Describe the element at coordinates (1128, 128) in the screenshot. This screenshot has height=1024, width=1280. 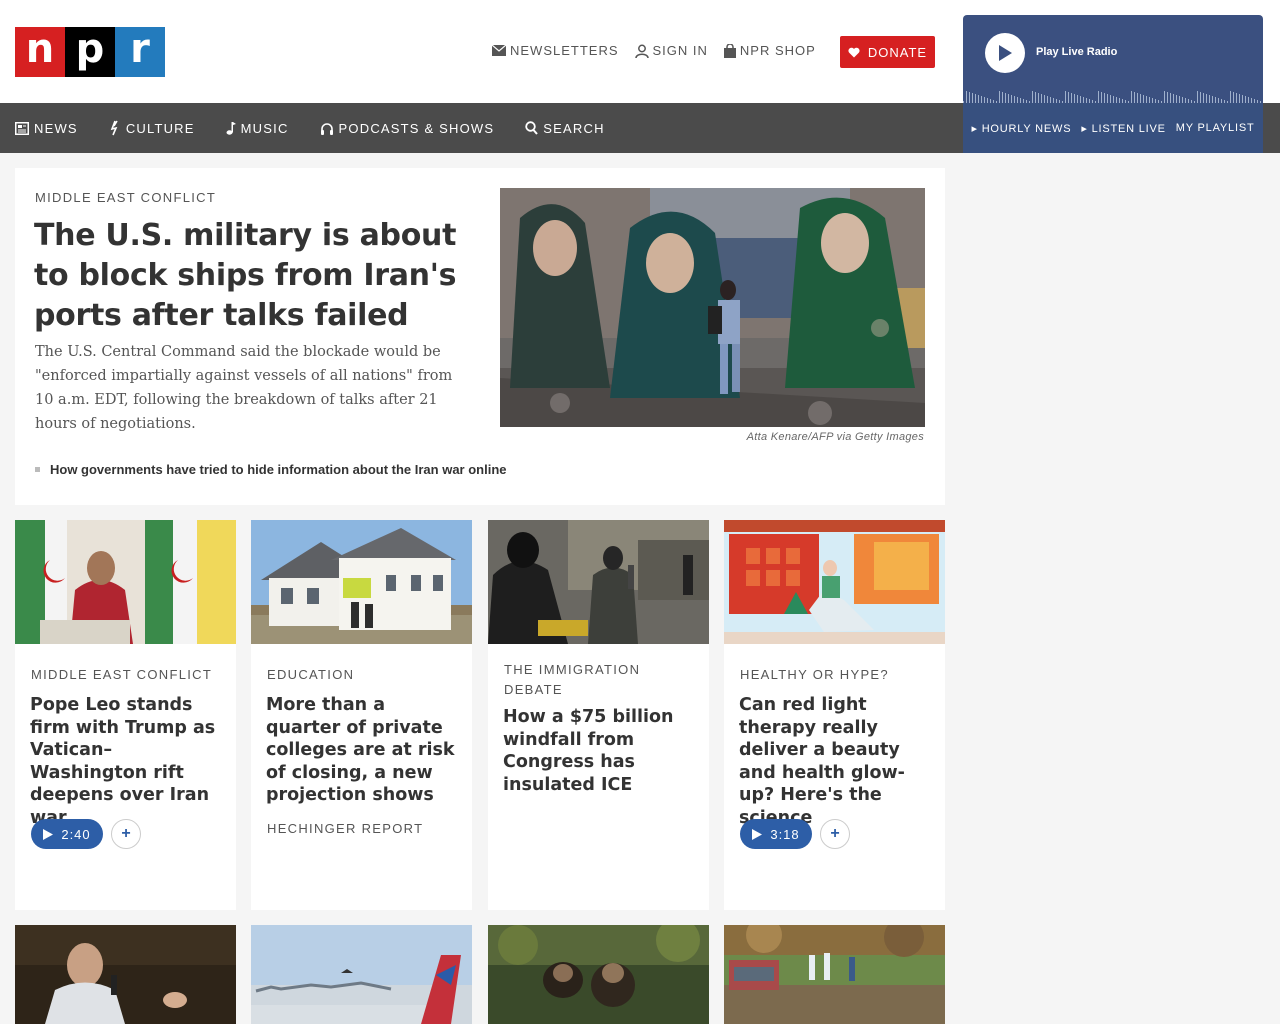
I see `listen-live-label: LISTEN LIVE` at that location.